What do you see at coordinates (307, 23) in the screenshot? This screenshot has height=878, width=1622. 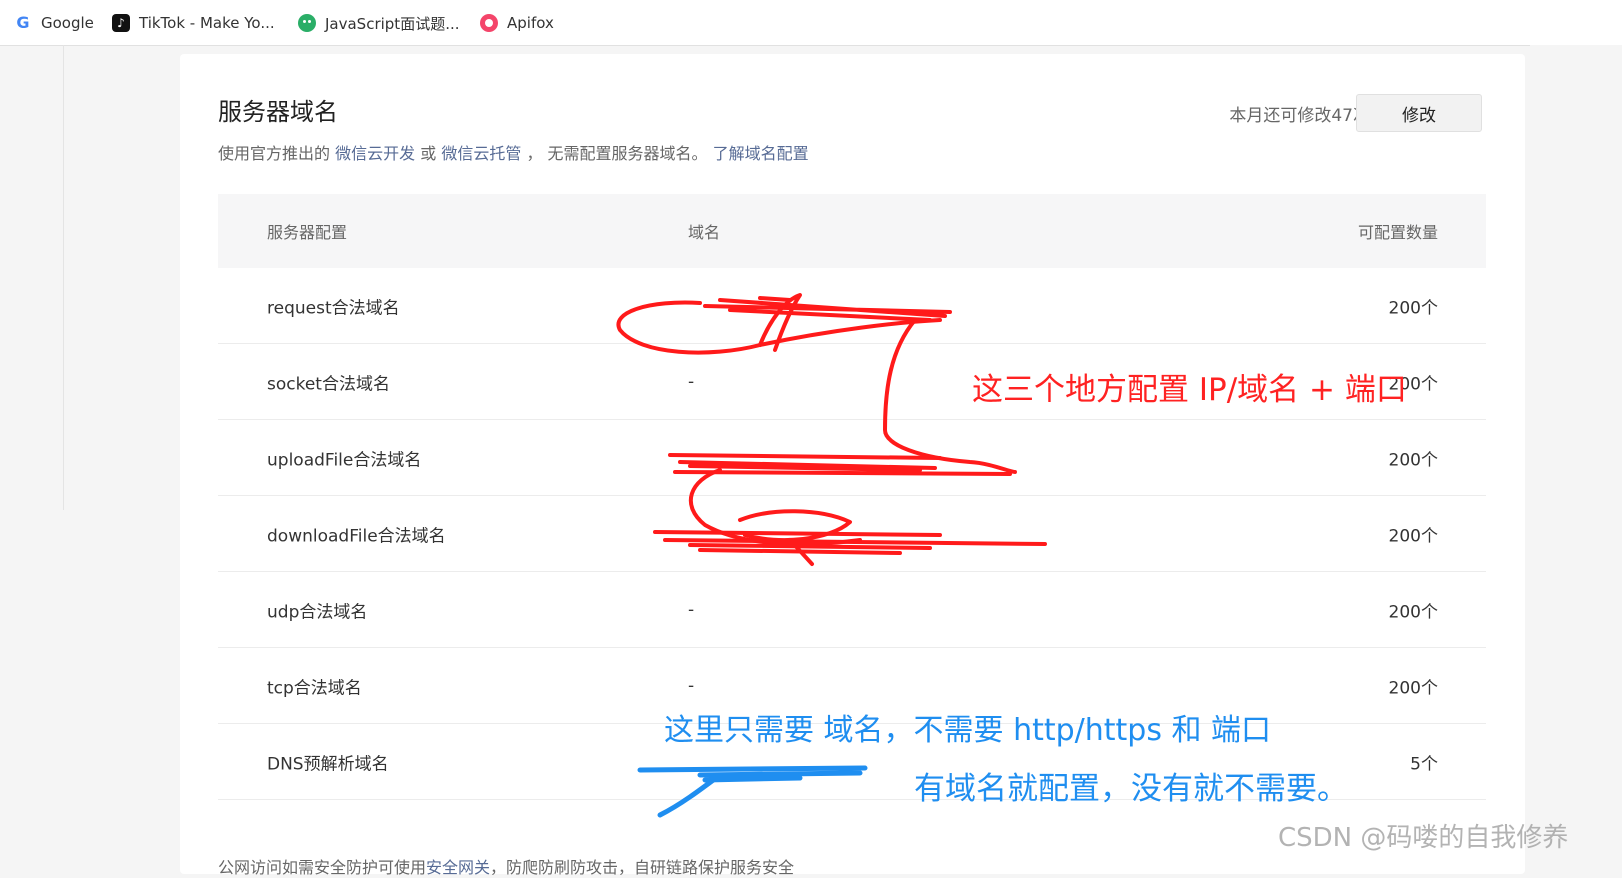 I see `wechat-icon` at bounding box center [307, 23].